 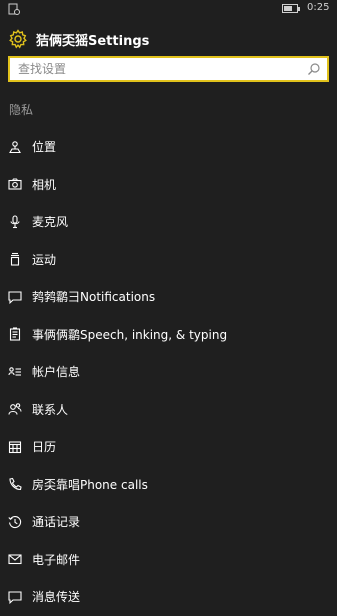 What do you see at coordinates (44, 447) in the screenshot?
I see `list-item-label: 日历` at bounding box center [44, 447].